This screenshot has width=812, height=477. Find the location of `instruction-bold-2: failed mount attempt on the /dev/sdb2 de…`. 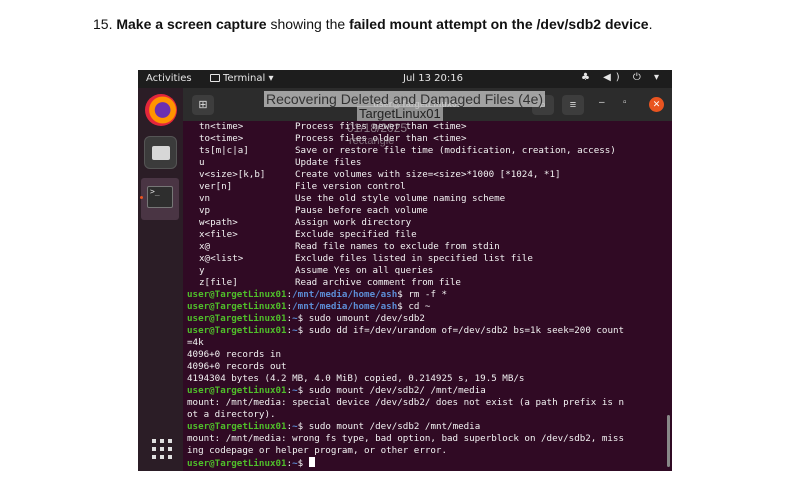

instruction-bold-2: failed mount attempt on the /dev/sdb2 de… is located at coordinates (499, 24).